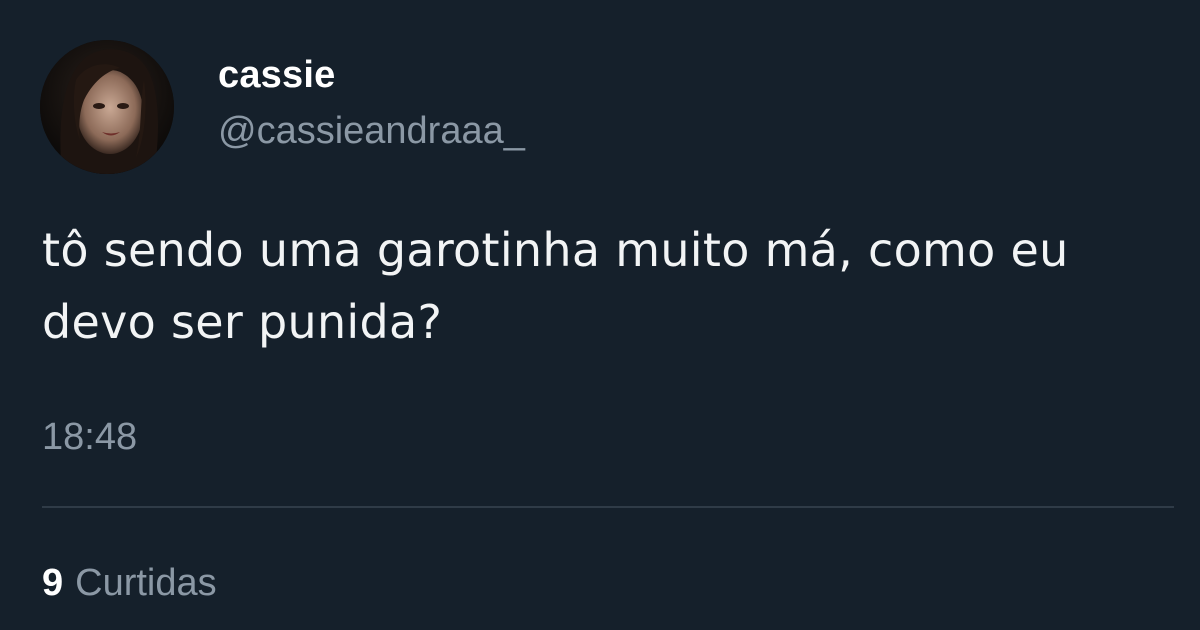 The image size is (1200, 630). Describe the element at coordinates (371, 131) in the screenshot. I see `user-handle: @cassieandraaa_` at that location.